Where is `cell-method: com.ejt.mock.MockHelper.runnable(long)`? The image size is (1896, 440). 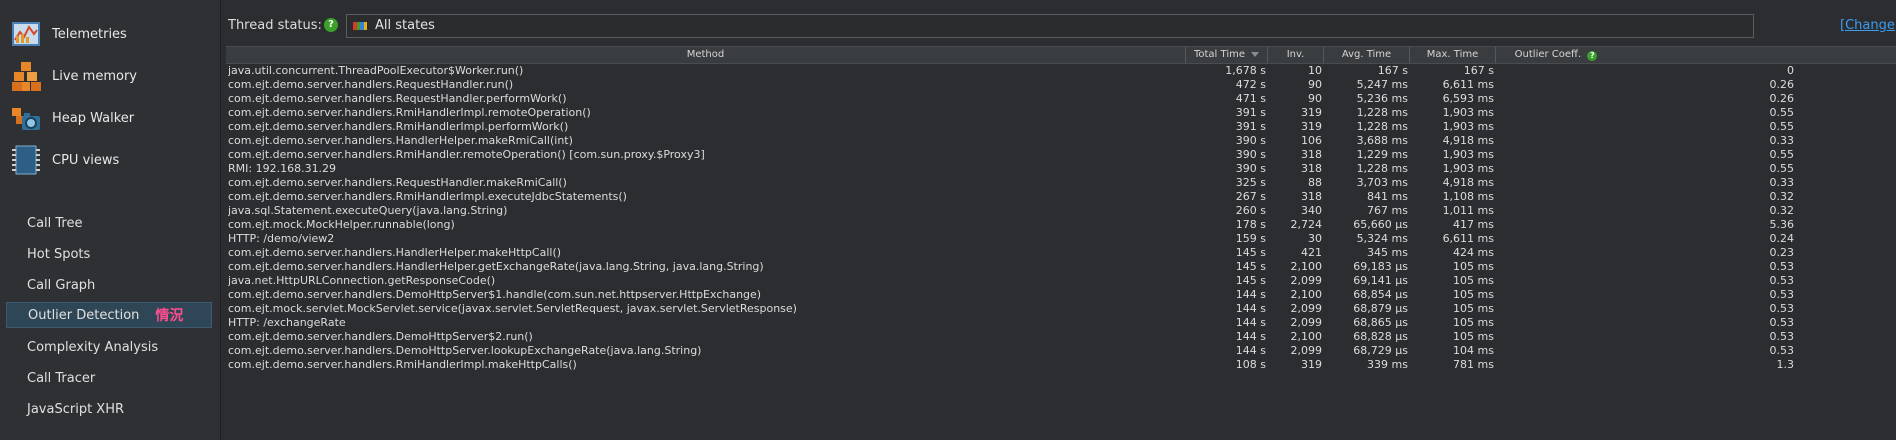
cell-method: com.ejt.mock.MockHelper.runnable(long) is located at coordinates (341, 224).